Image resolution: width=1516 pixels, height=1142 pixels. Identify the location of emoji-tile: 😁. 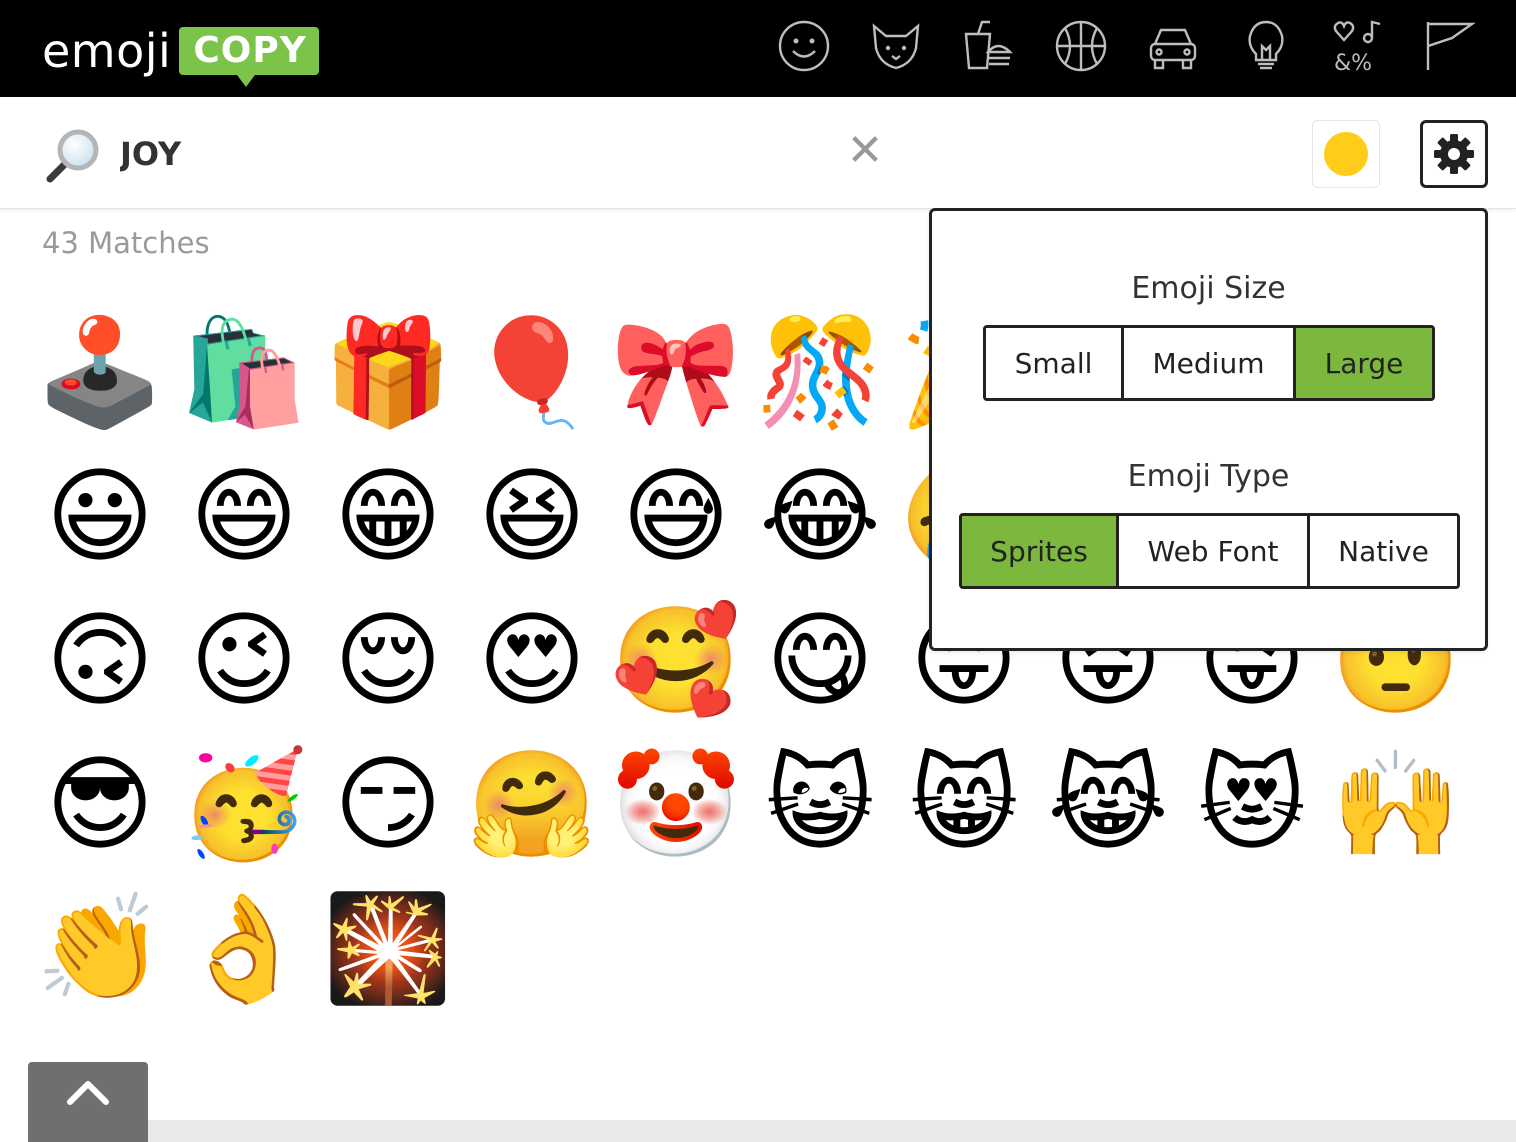
(388, 516).